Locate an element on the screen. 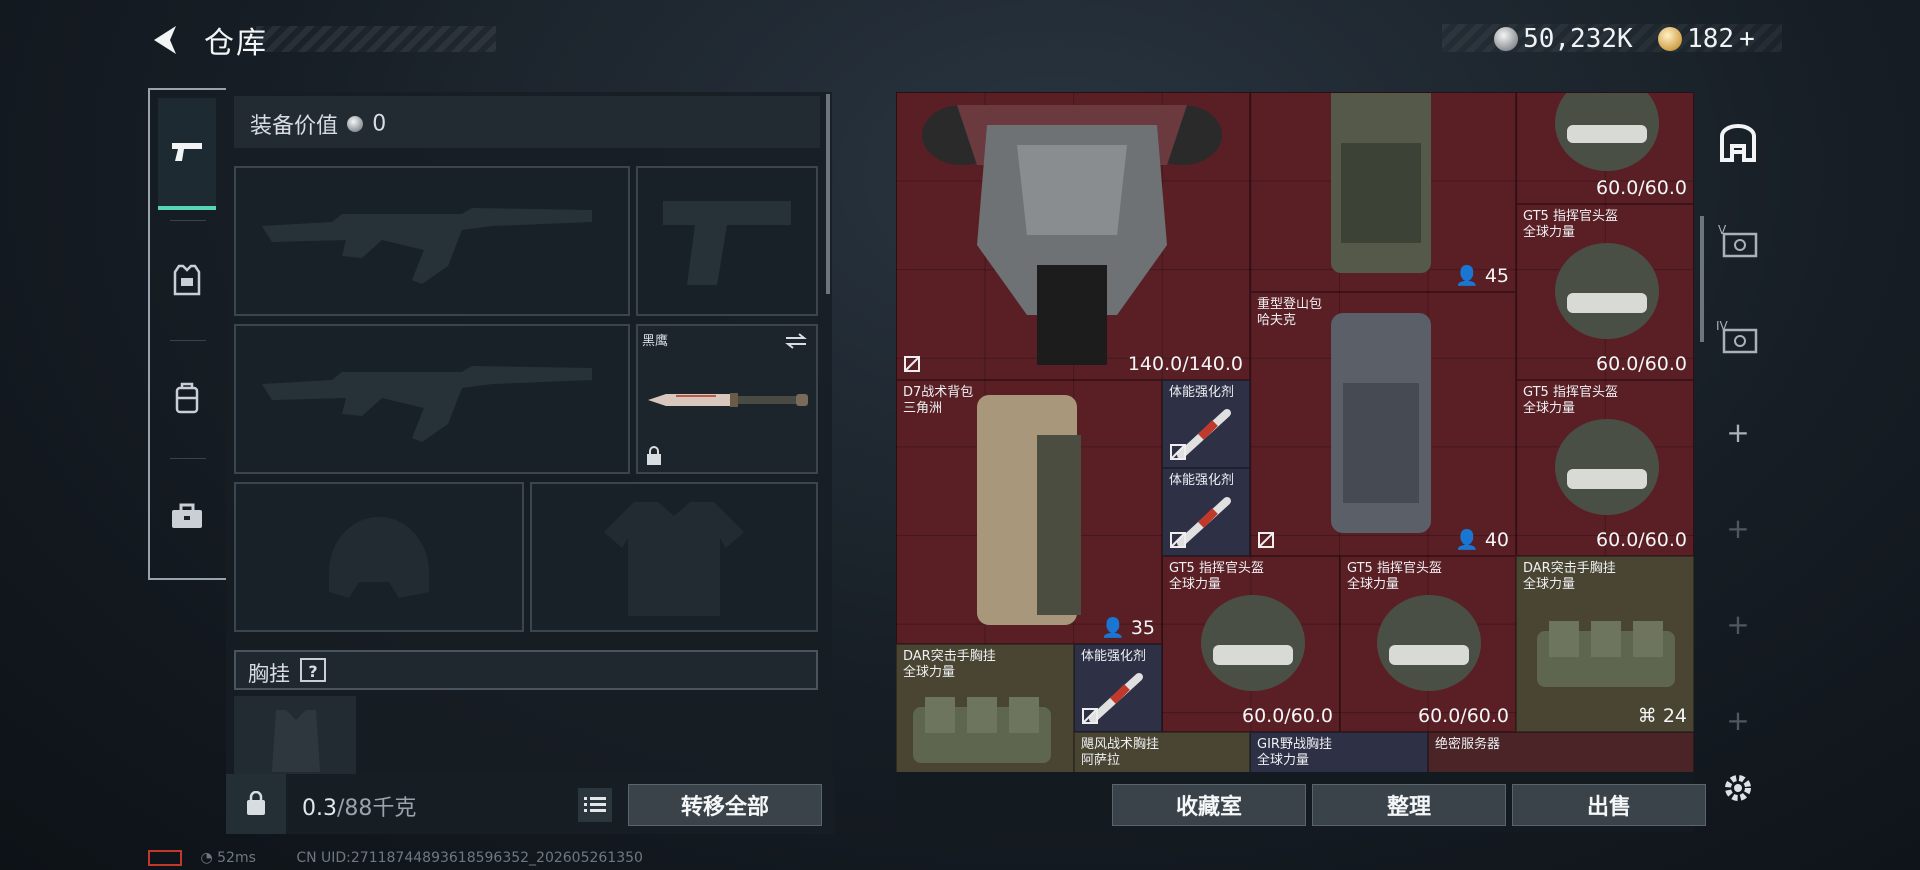  tab-armor is located at coordinates (187, 280).